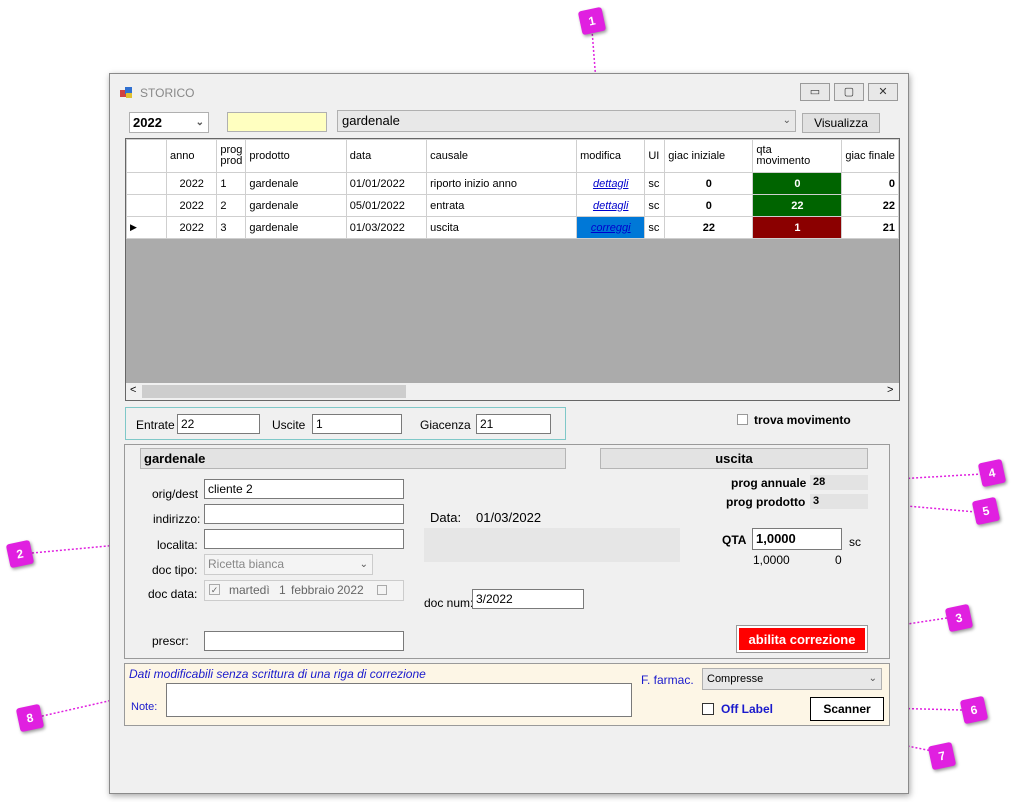 The width and height of the screenshot is (1018, 802). Describe the element at coordinates (386, 156) in the screenshot. I see `col-header-data: data` at that location.